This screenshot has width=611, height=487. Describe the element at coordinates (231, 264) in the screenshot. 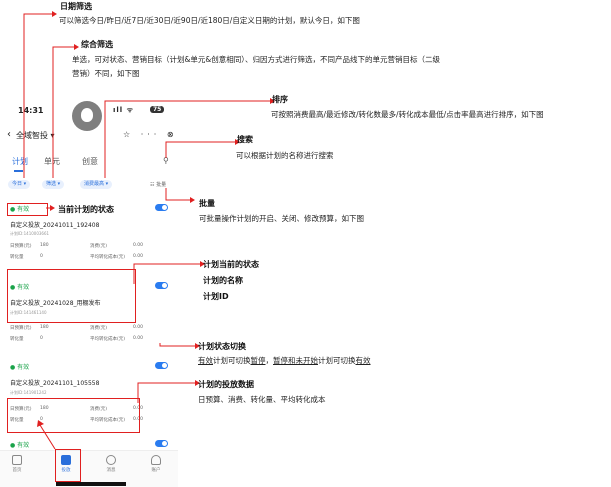

I see `plan-info-line1: 计划当前的状态` at that location.